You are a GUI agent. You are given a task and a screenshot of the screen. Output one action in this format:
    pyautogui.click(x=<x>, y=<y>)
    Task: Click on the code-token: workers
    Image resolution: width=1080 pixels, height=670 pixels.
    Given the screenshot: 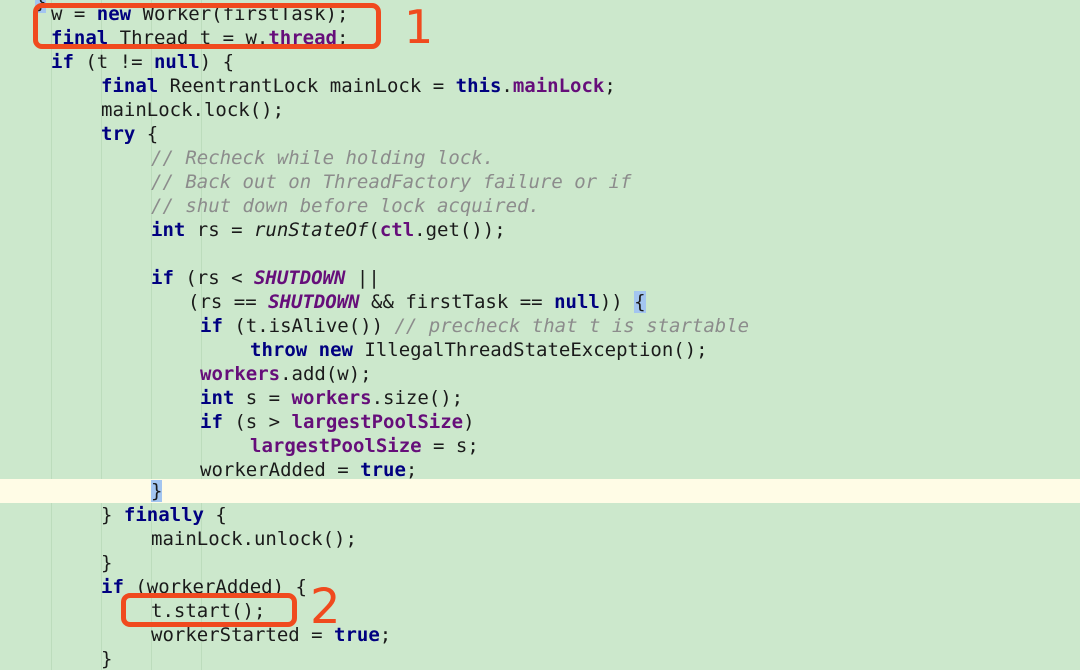 What is the action you would take?
    pyautogui.click(x=331, y=398)
    